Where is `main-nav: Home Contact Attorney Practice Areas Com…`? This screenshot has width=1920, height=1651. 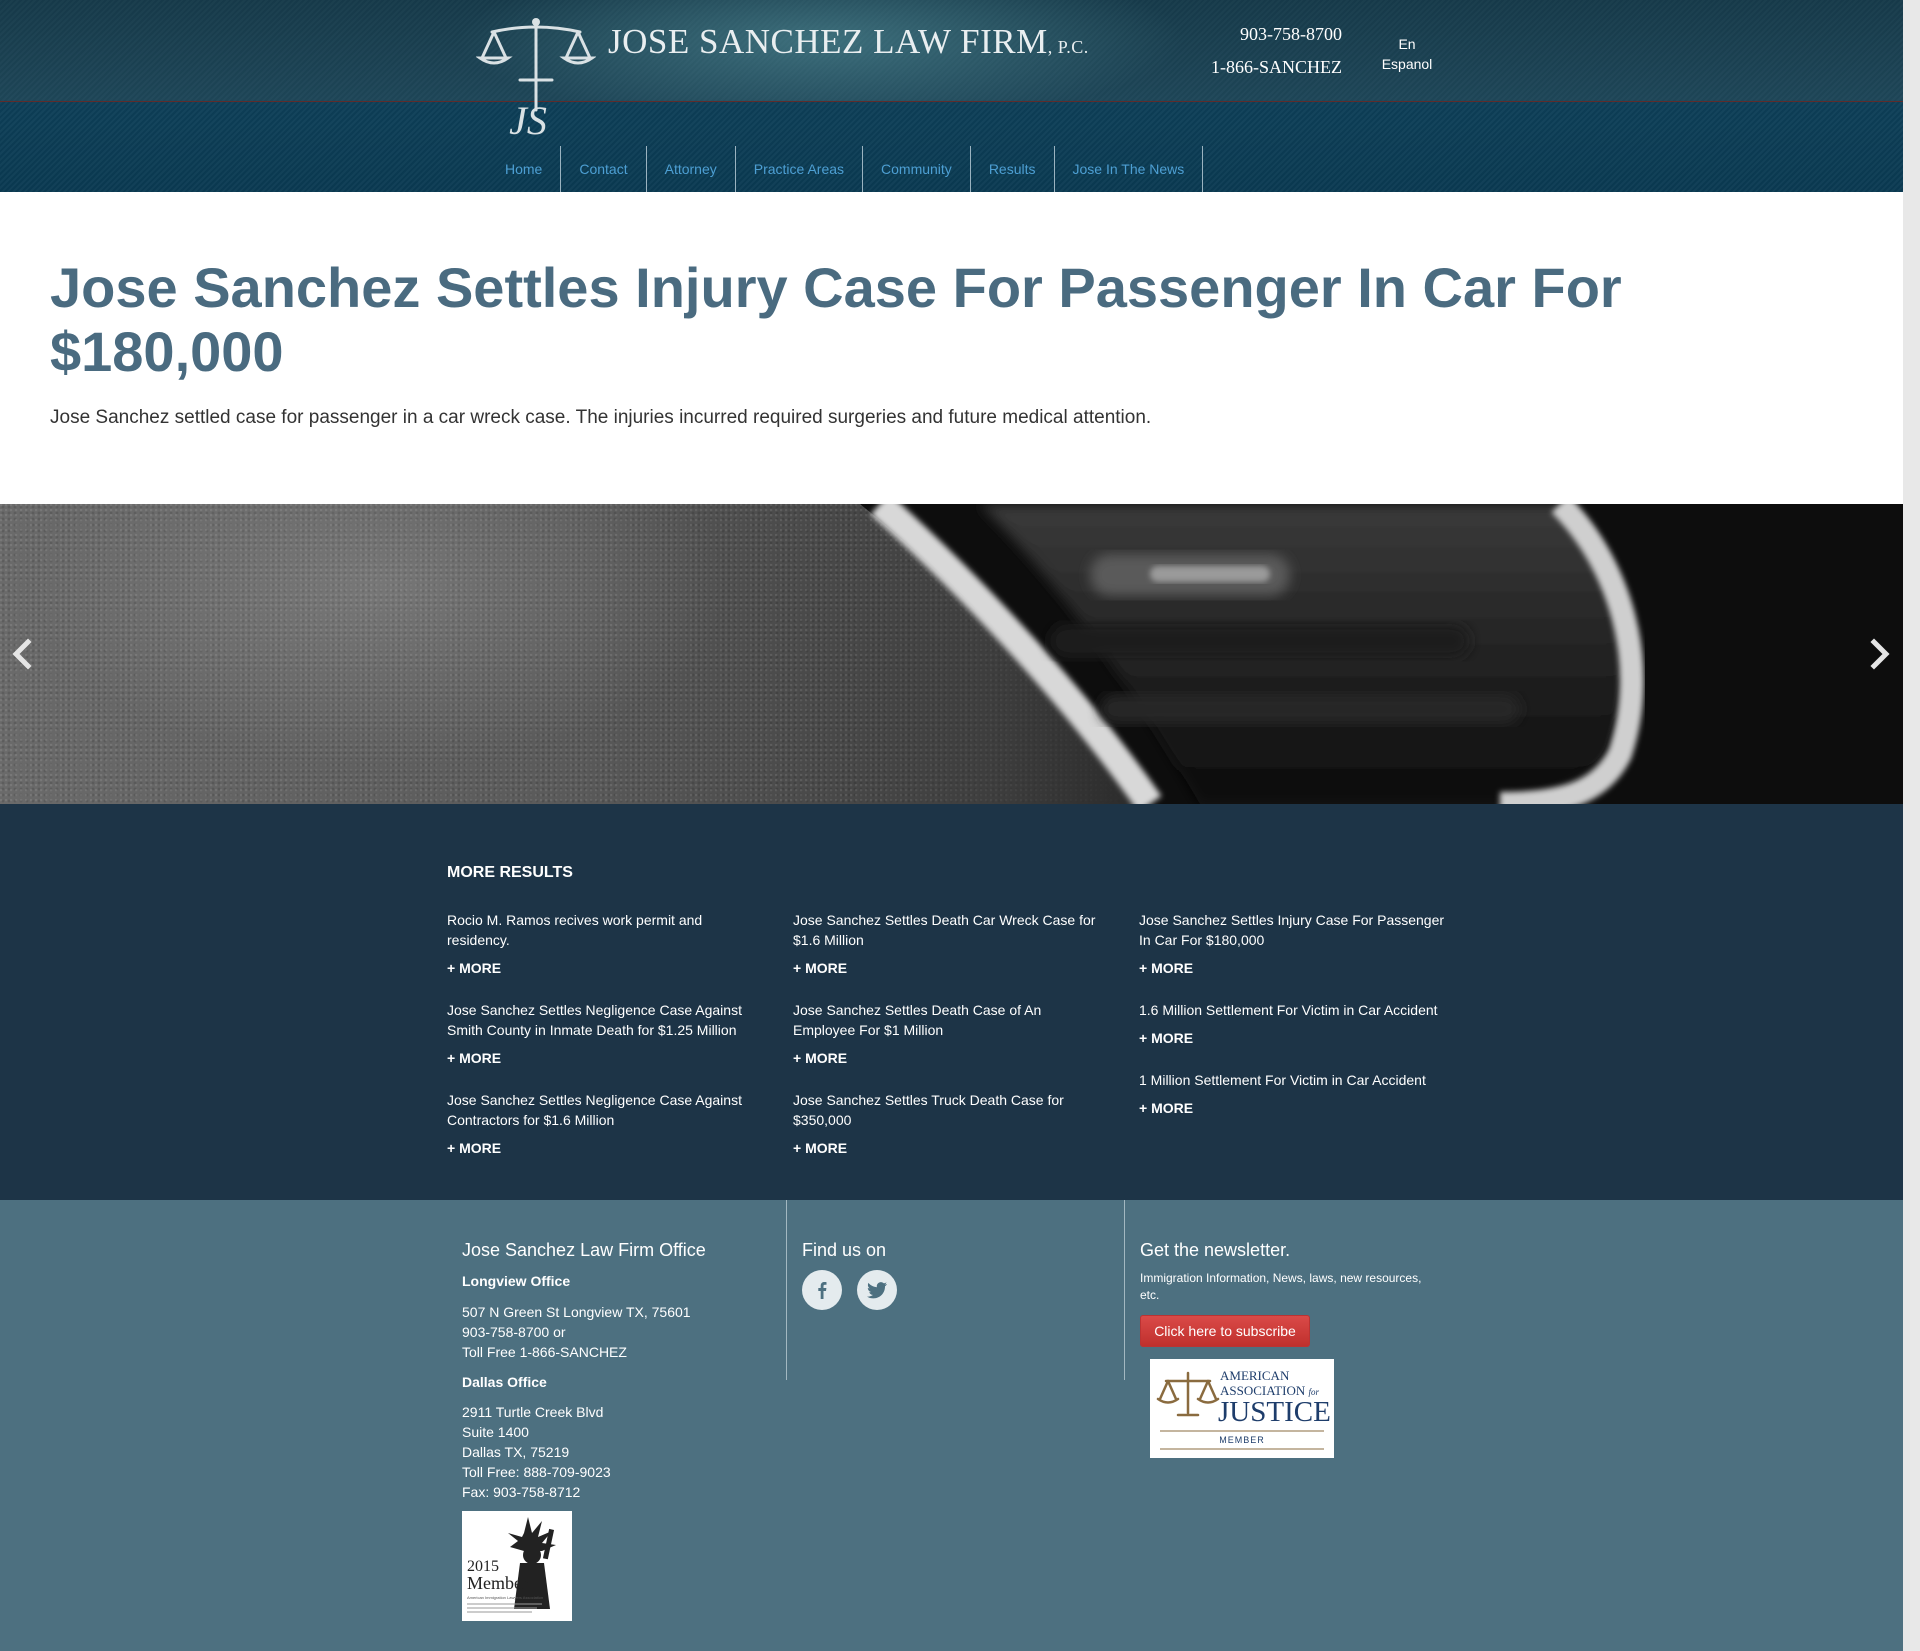 main-nav: Home Contact Attorney Practice Areas Com… is located at coordinates (847, 169).